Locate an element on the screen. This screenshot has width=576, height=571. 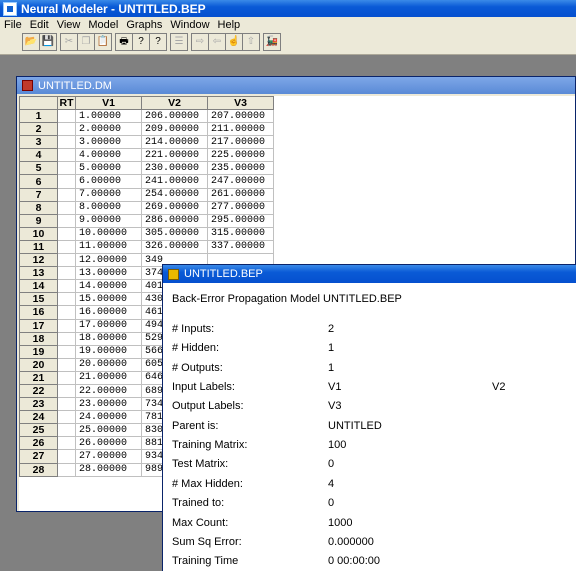
data-cell: 3.00000 is located at coordinates (108, 142).